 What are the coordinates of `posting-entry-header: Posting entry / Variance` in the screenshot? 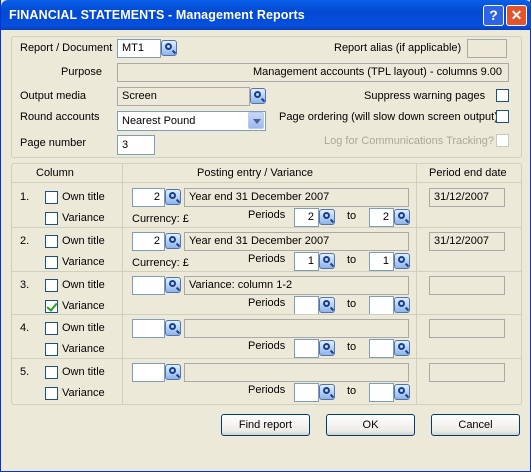 It's located at (255, 173).